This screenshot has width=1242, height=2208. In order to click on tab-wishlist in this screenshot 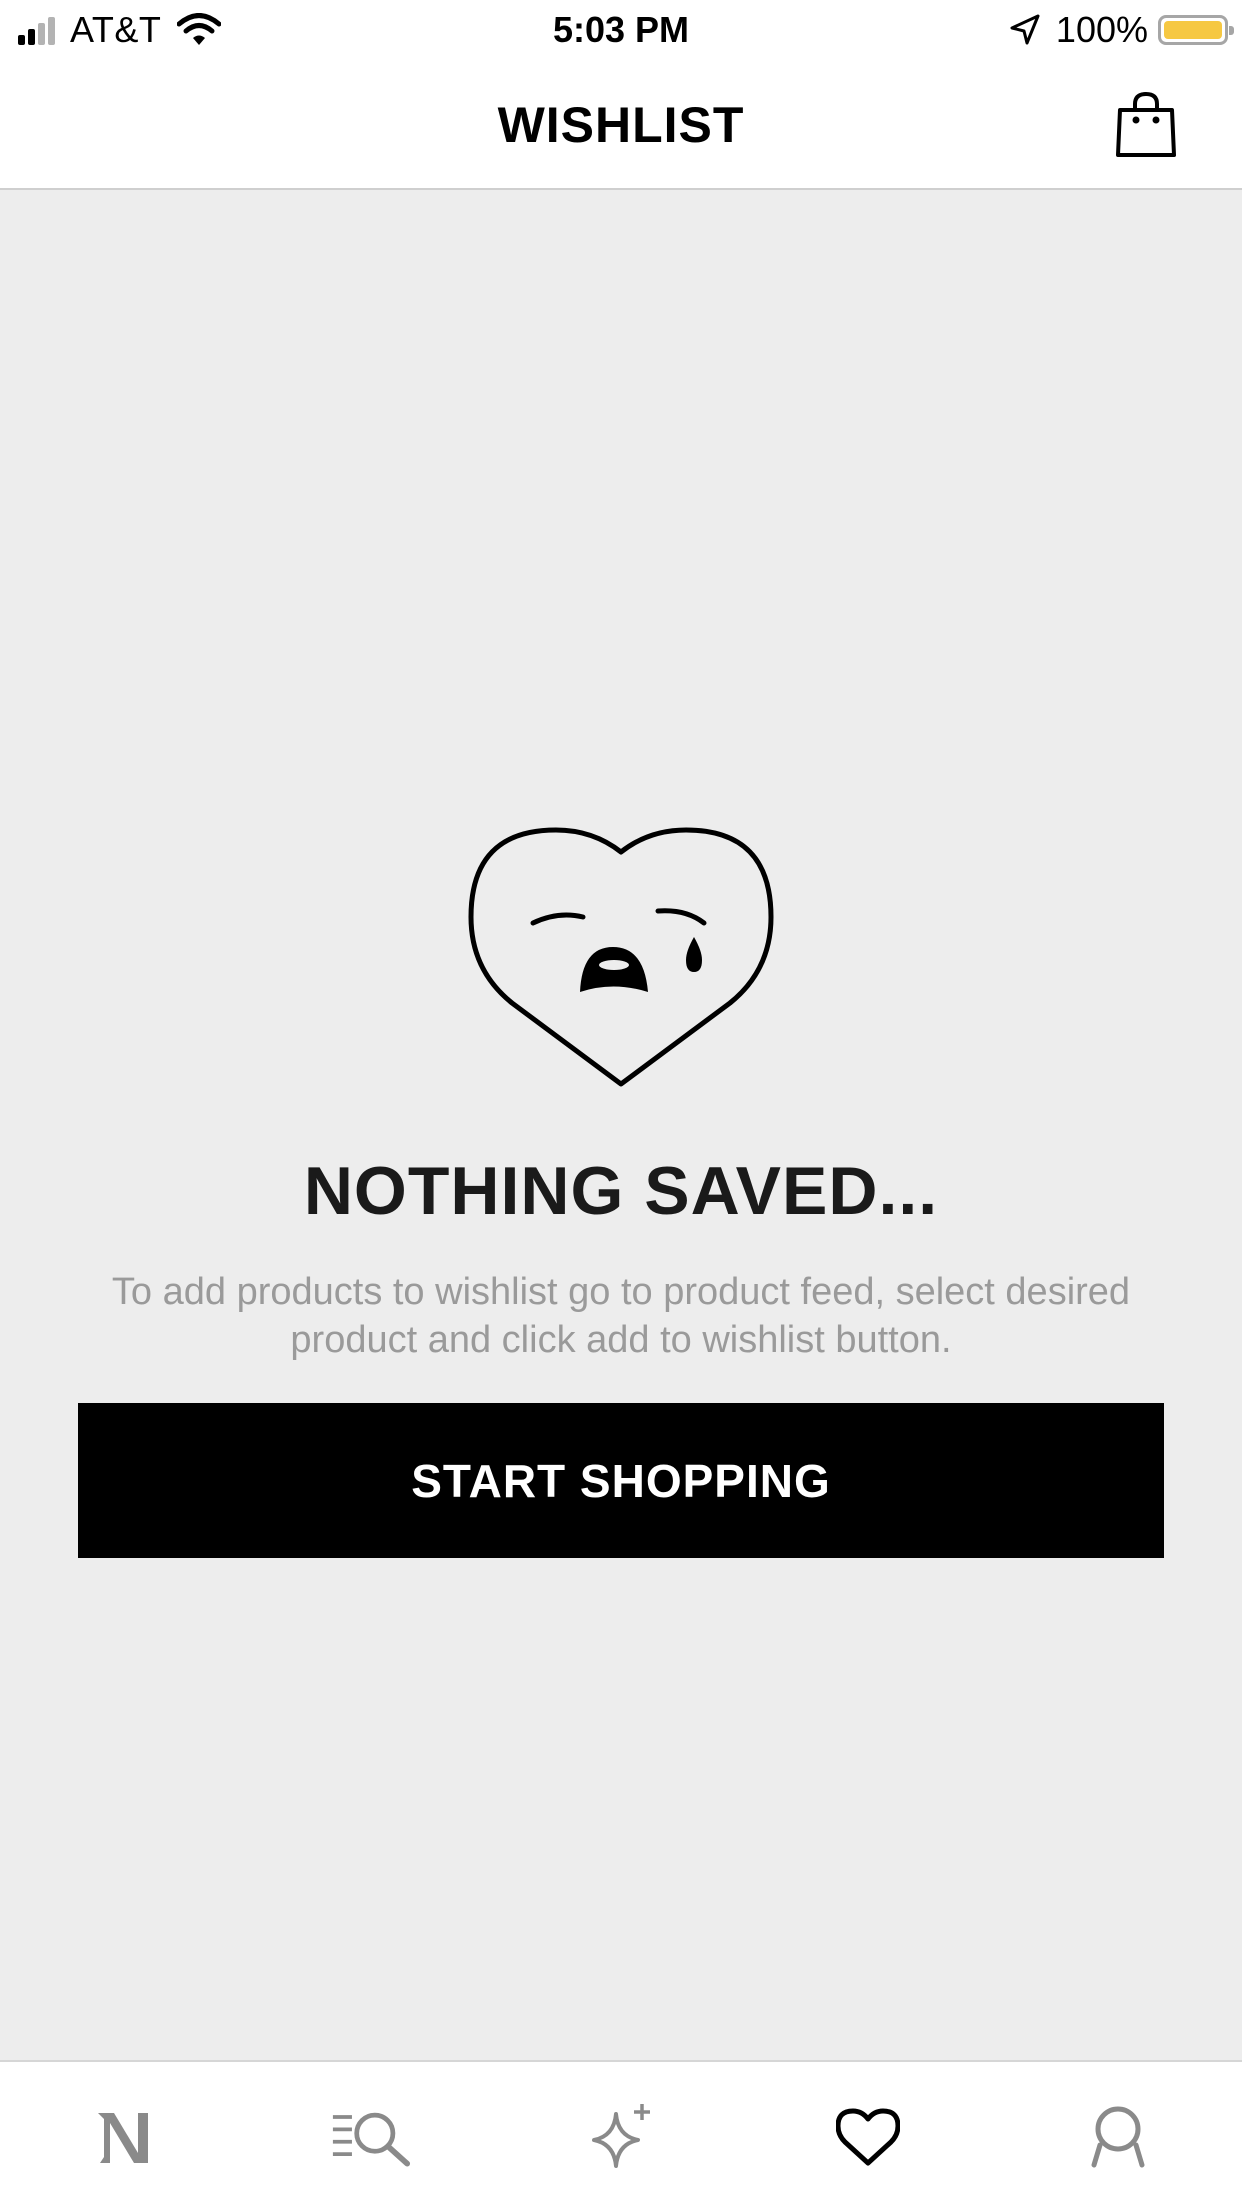, I will do `click(868, 2137)`.